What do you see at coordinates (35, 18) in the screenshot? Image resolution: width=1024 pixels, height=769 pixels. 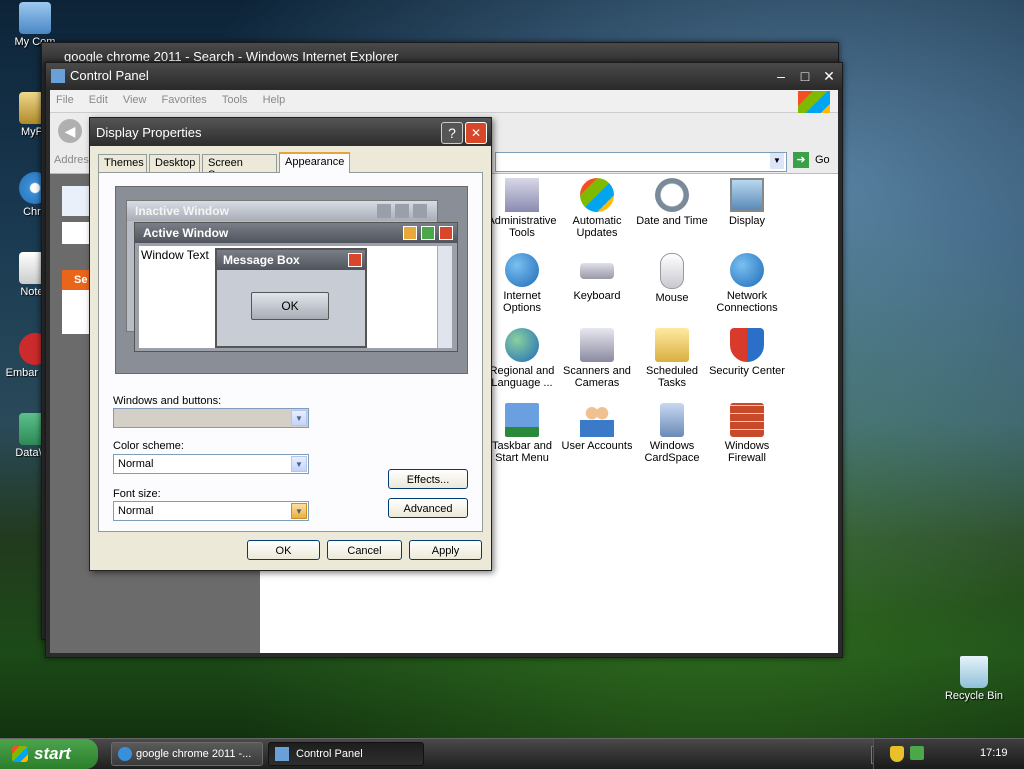 I see `computer-icon` at bounding box center [35, 18].